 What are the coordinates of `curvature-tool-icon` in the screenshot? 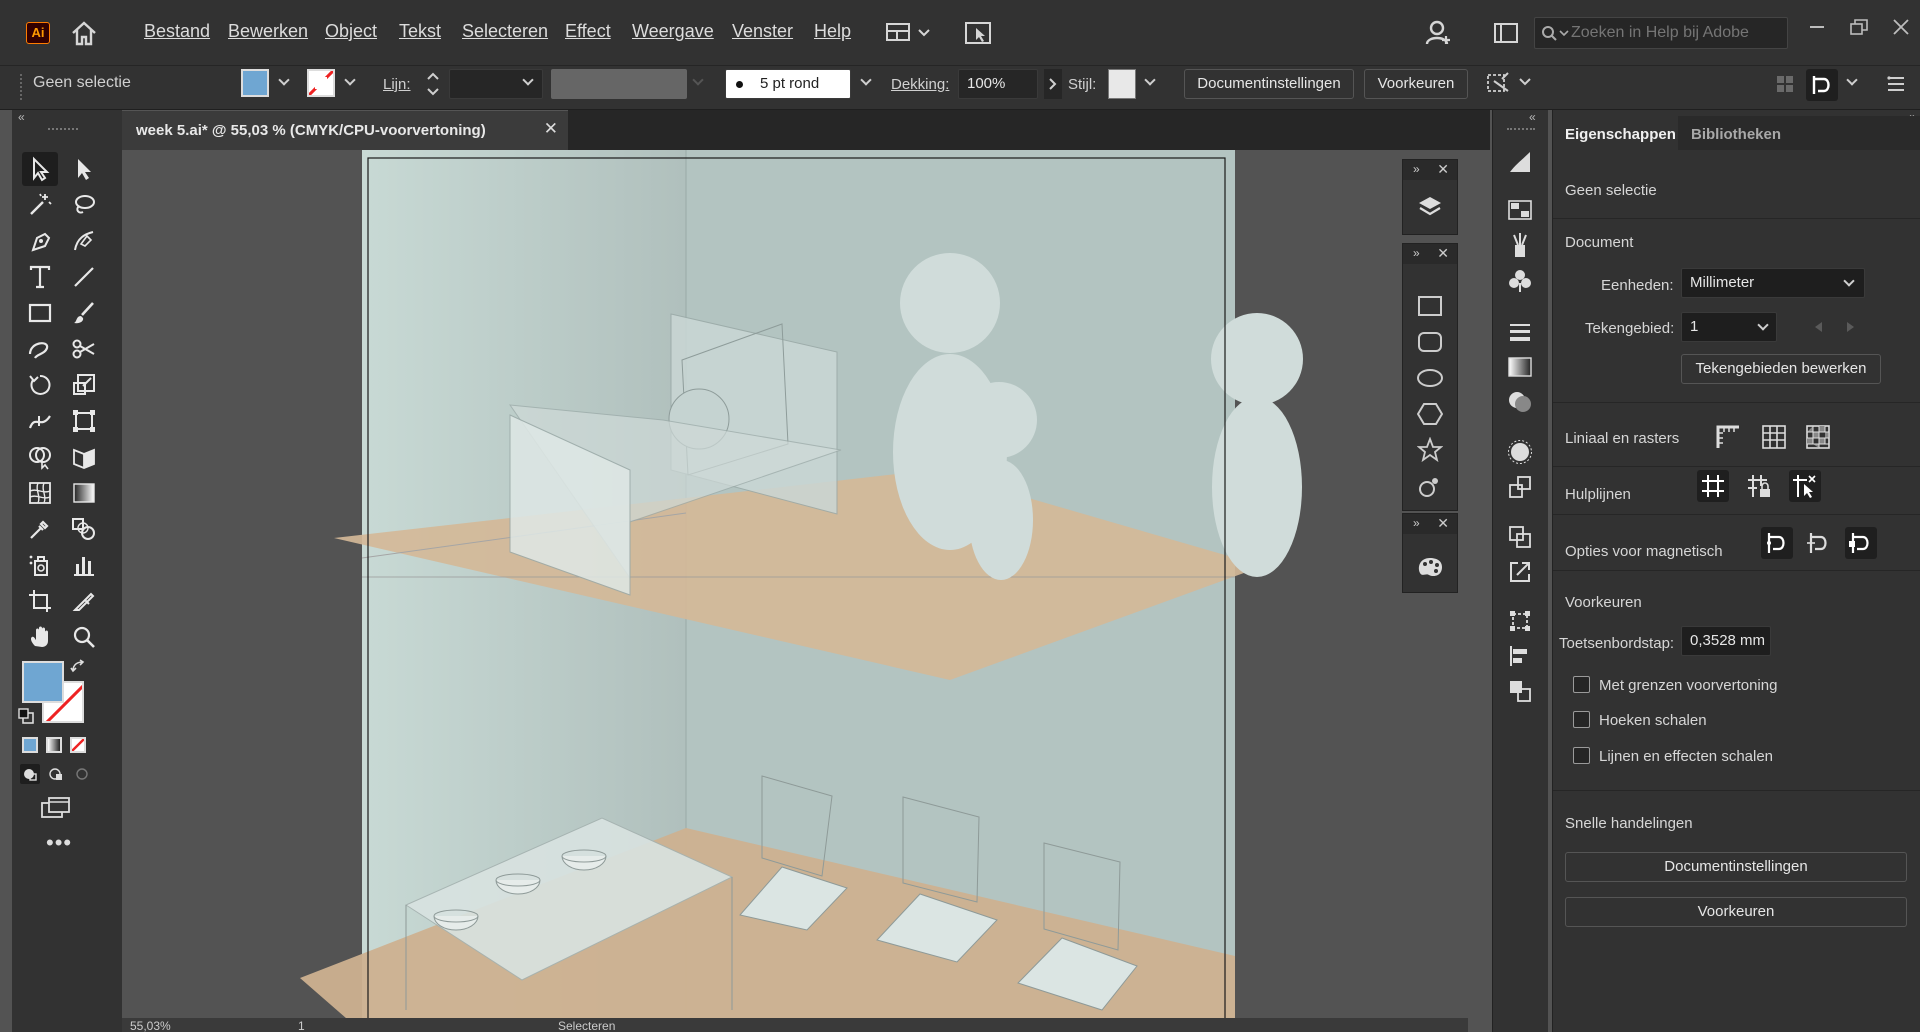 It's located at (84, 241).